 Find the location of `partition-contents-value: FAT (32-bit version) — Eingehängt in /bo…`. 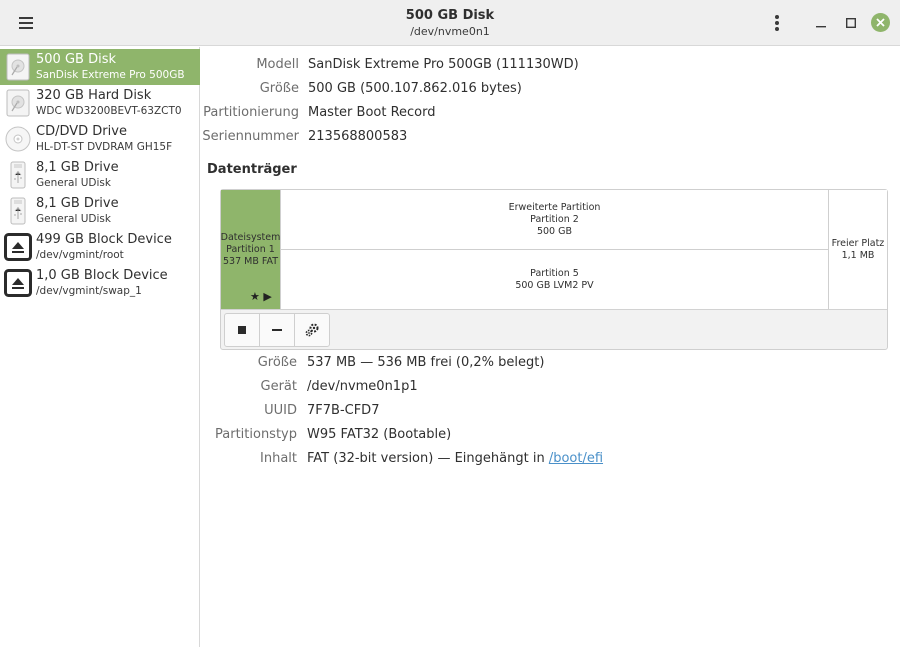

partition-contents-value: FAT (32-bit version) — Eingehängt in /bo… is located at coordinates (455, 458).